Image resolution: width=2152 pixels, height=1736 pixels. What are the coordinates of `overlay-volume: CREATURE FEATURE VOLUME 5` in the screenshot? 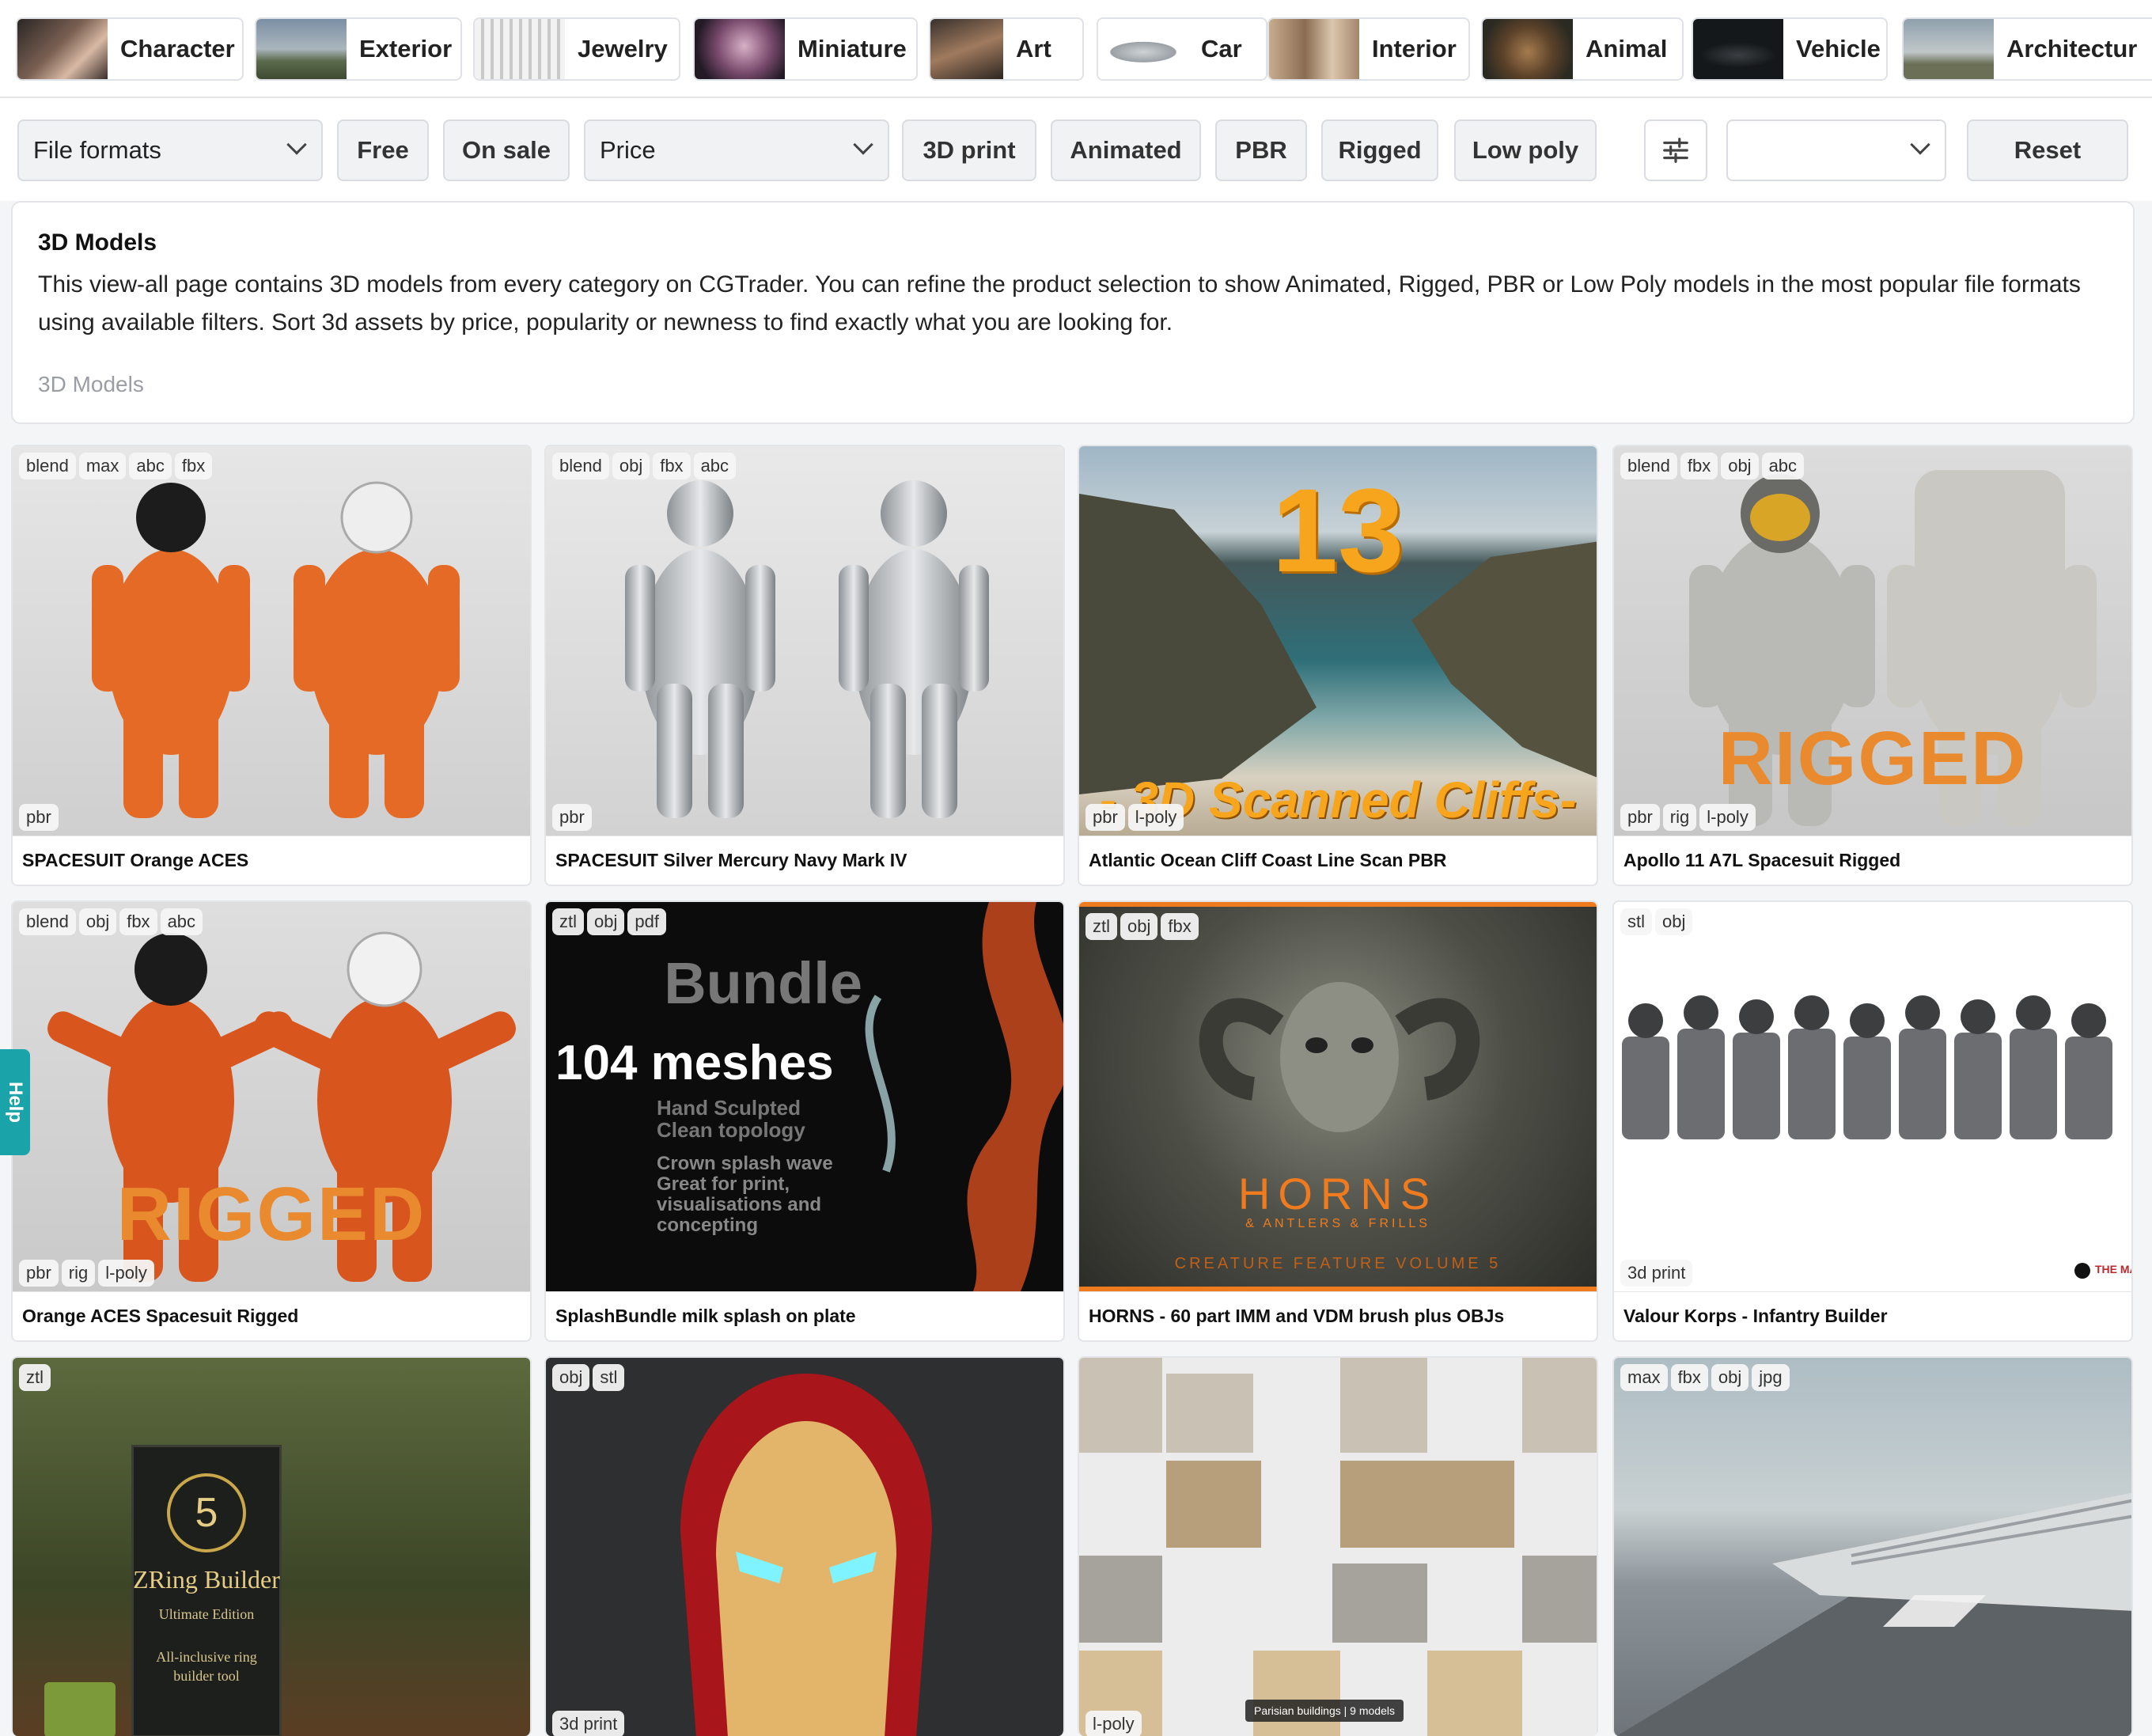 It's located at (1338, 1263).